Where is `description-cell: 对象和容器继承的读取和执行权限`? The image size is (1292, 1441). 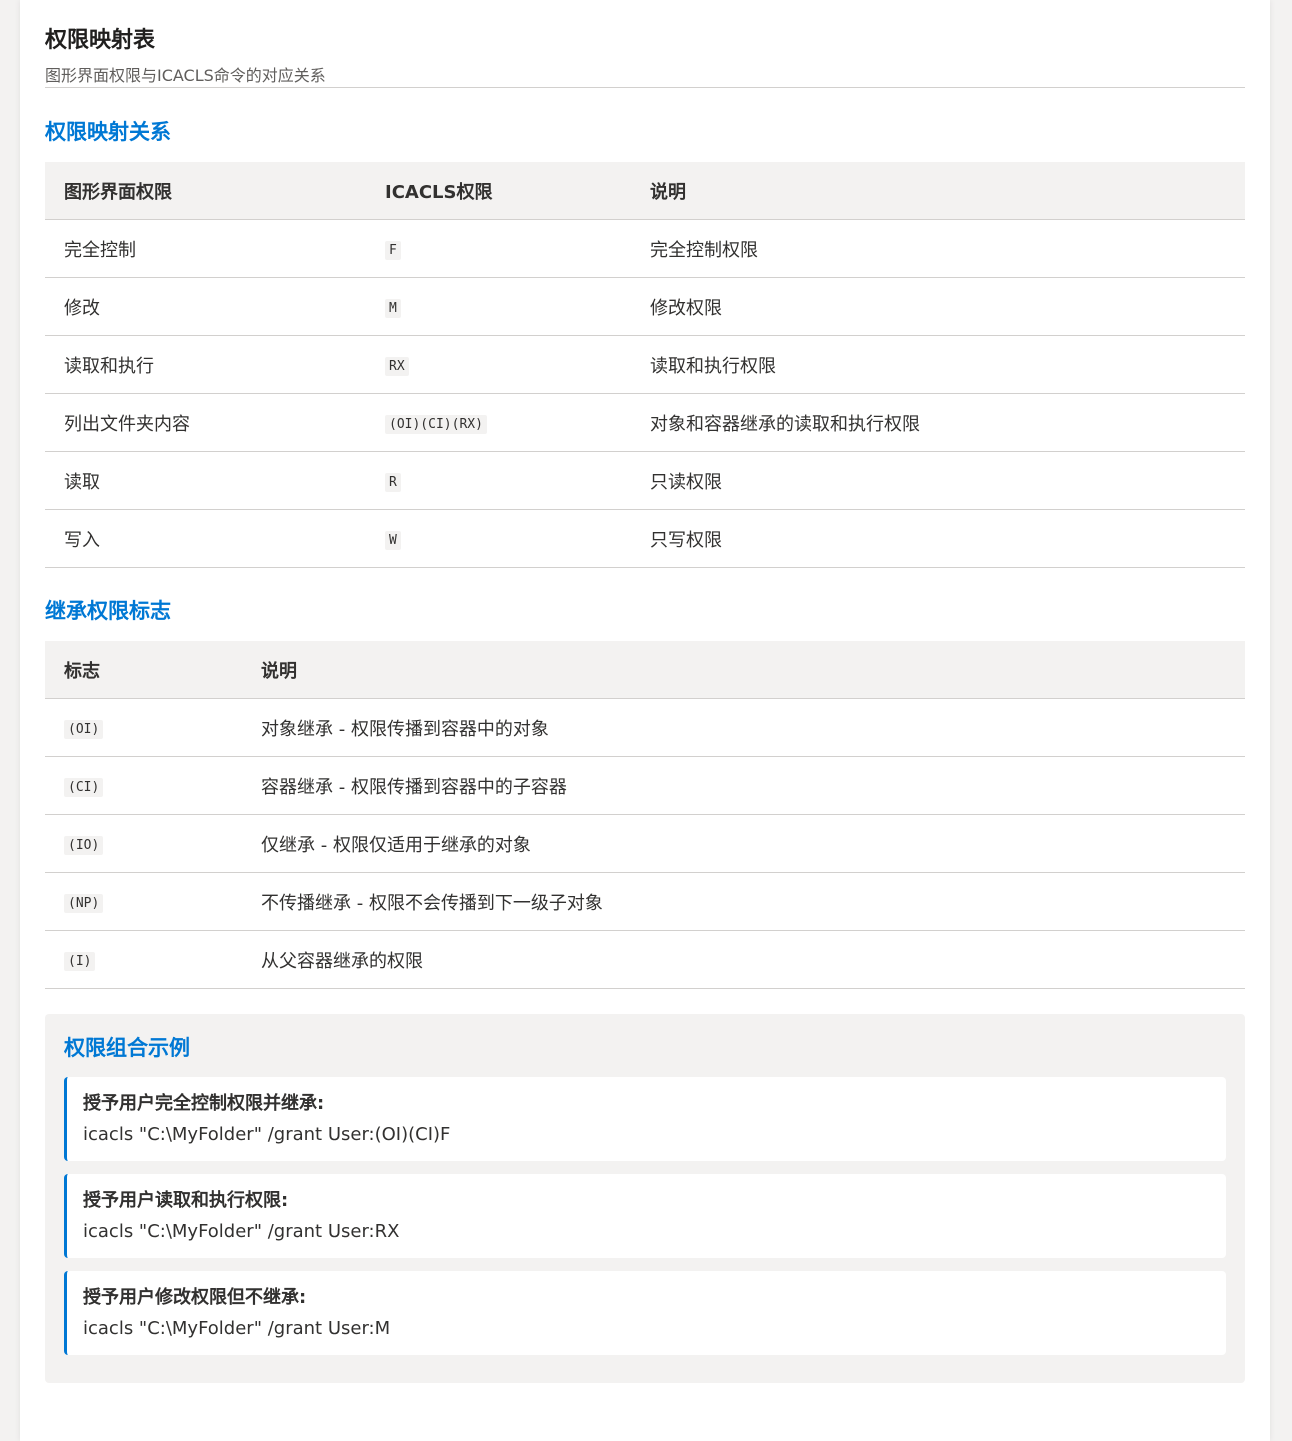 description-cell: 对象和容器继承的读取和执行权限 is located at coordinates (938, 422).